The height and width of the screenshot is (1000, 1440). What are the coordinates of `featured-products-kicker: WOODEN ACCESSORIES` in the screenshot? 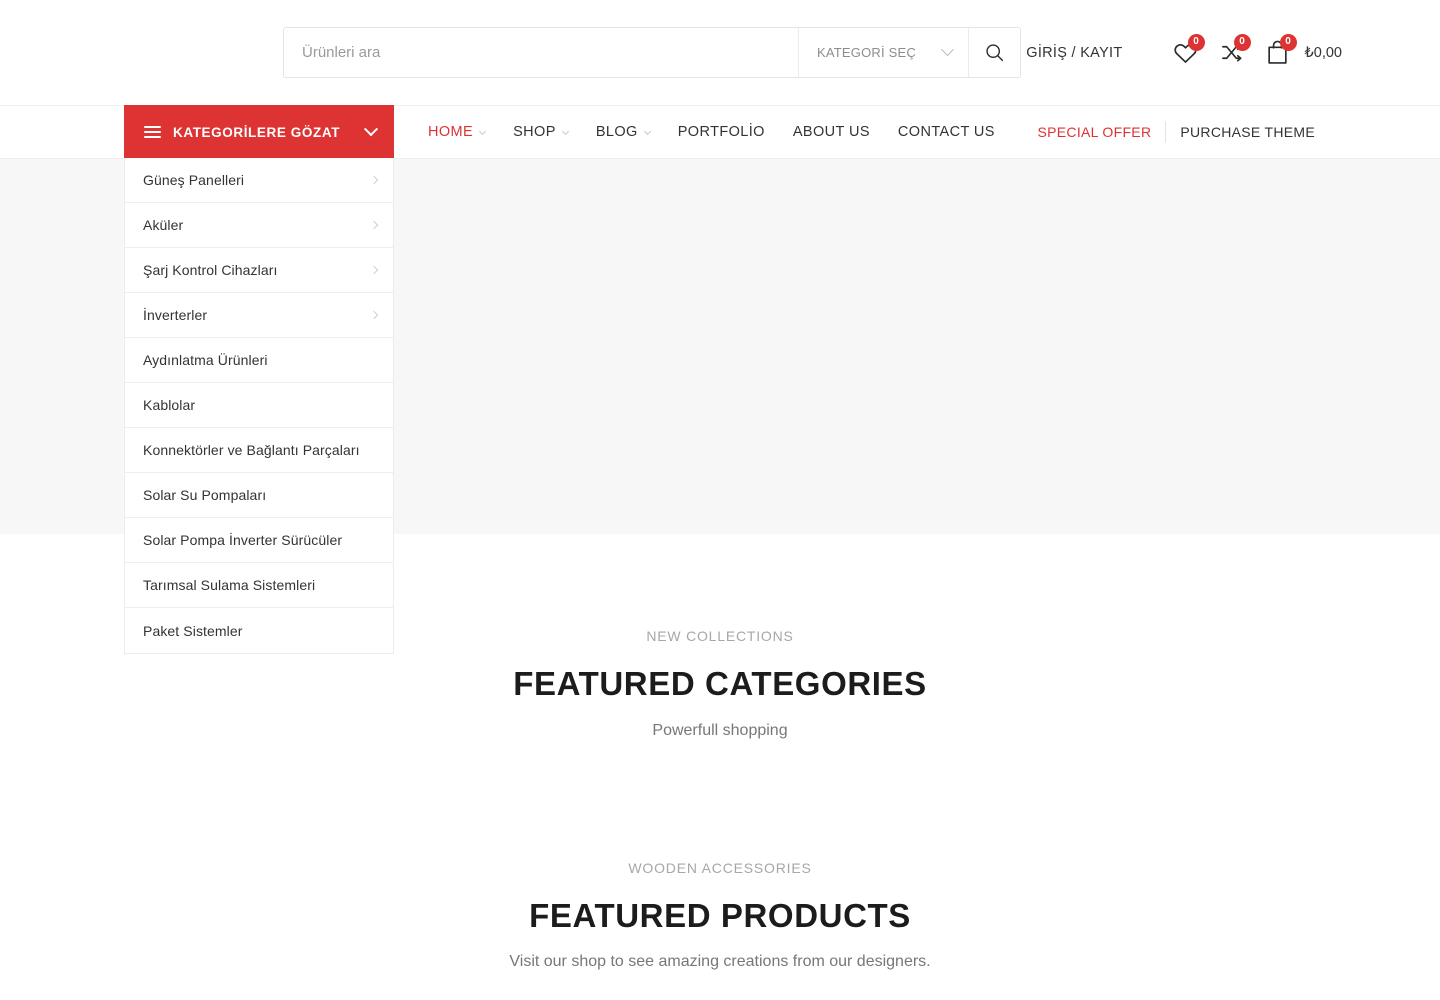 It's located at (720, 868).